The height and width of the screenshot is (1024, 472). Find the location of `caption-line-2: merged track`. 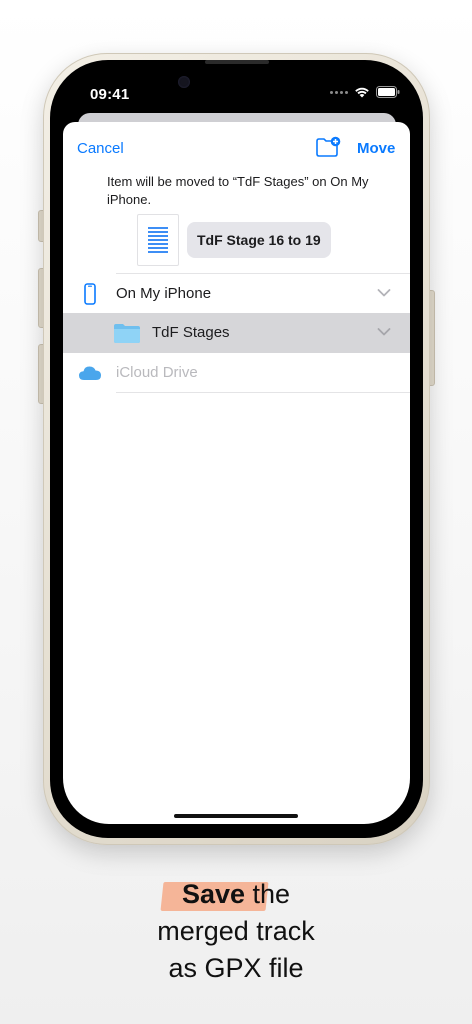

caption-line-2: merged track is located at coordinates (236, 931).